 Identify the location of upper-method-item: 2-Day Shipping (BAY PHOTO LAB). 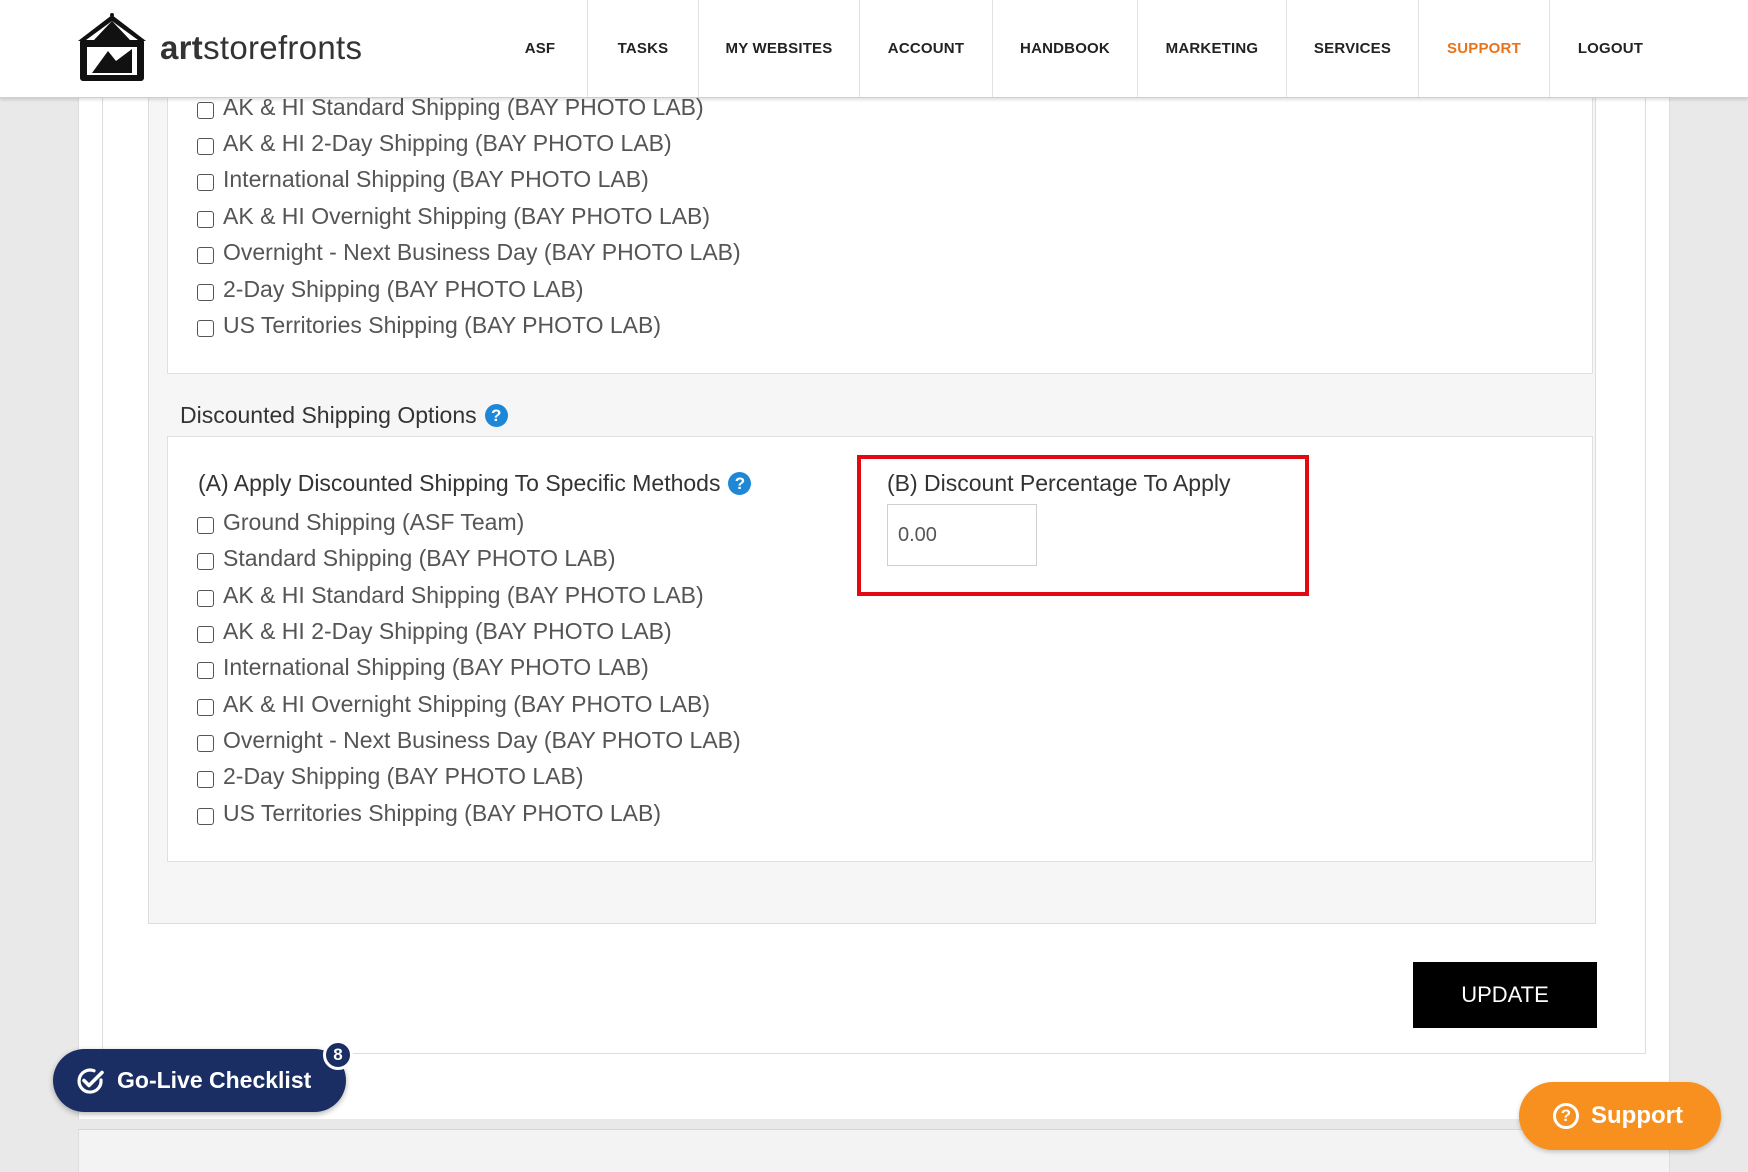
(390, 289).